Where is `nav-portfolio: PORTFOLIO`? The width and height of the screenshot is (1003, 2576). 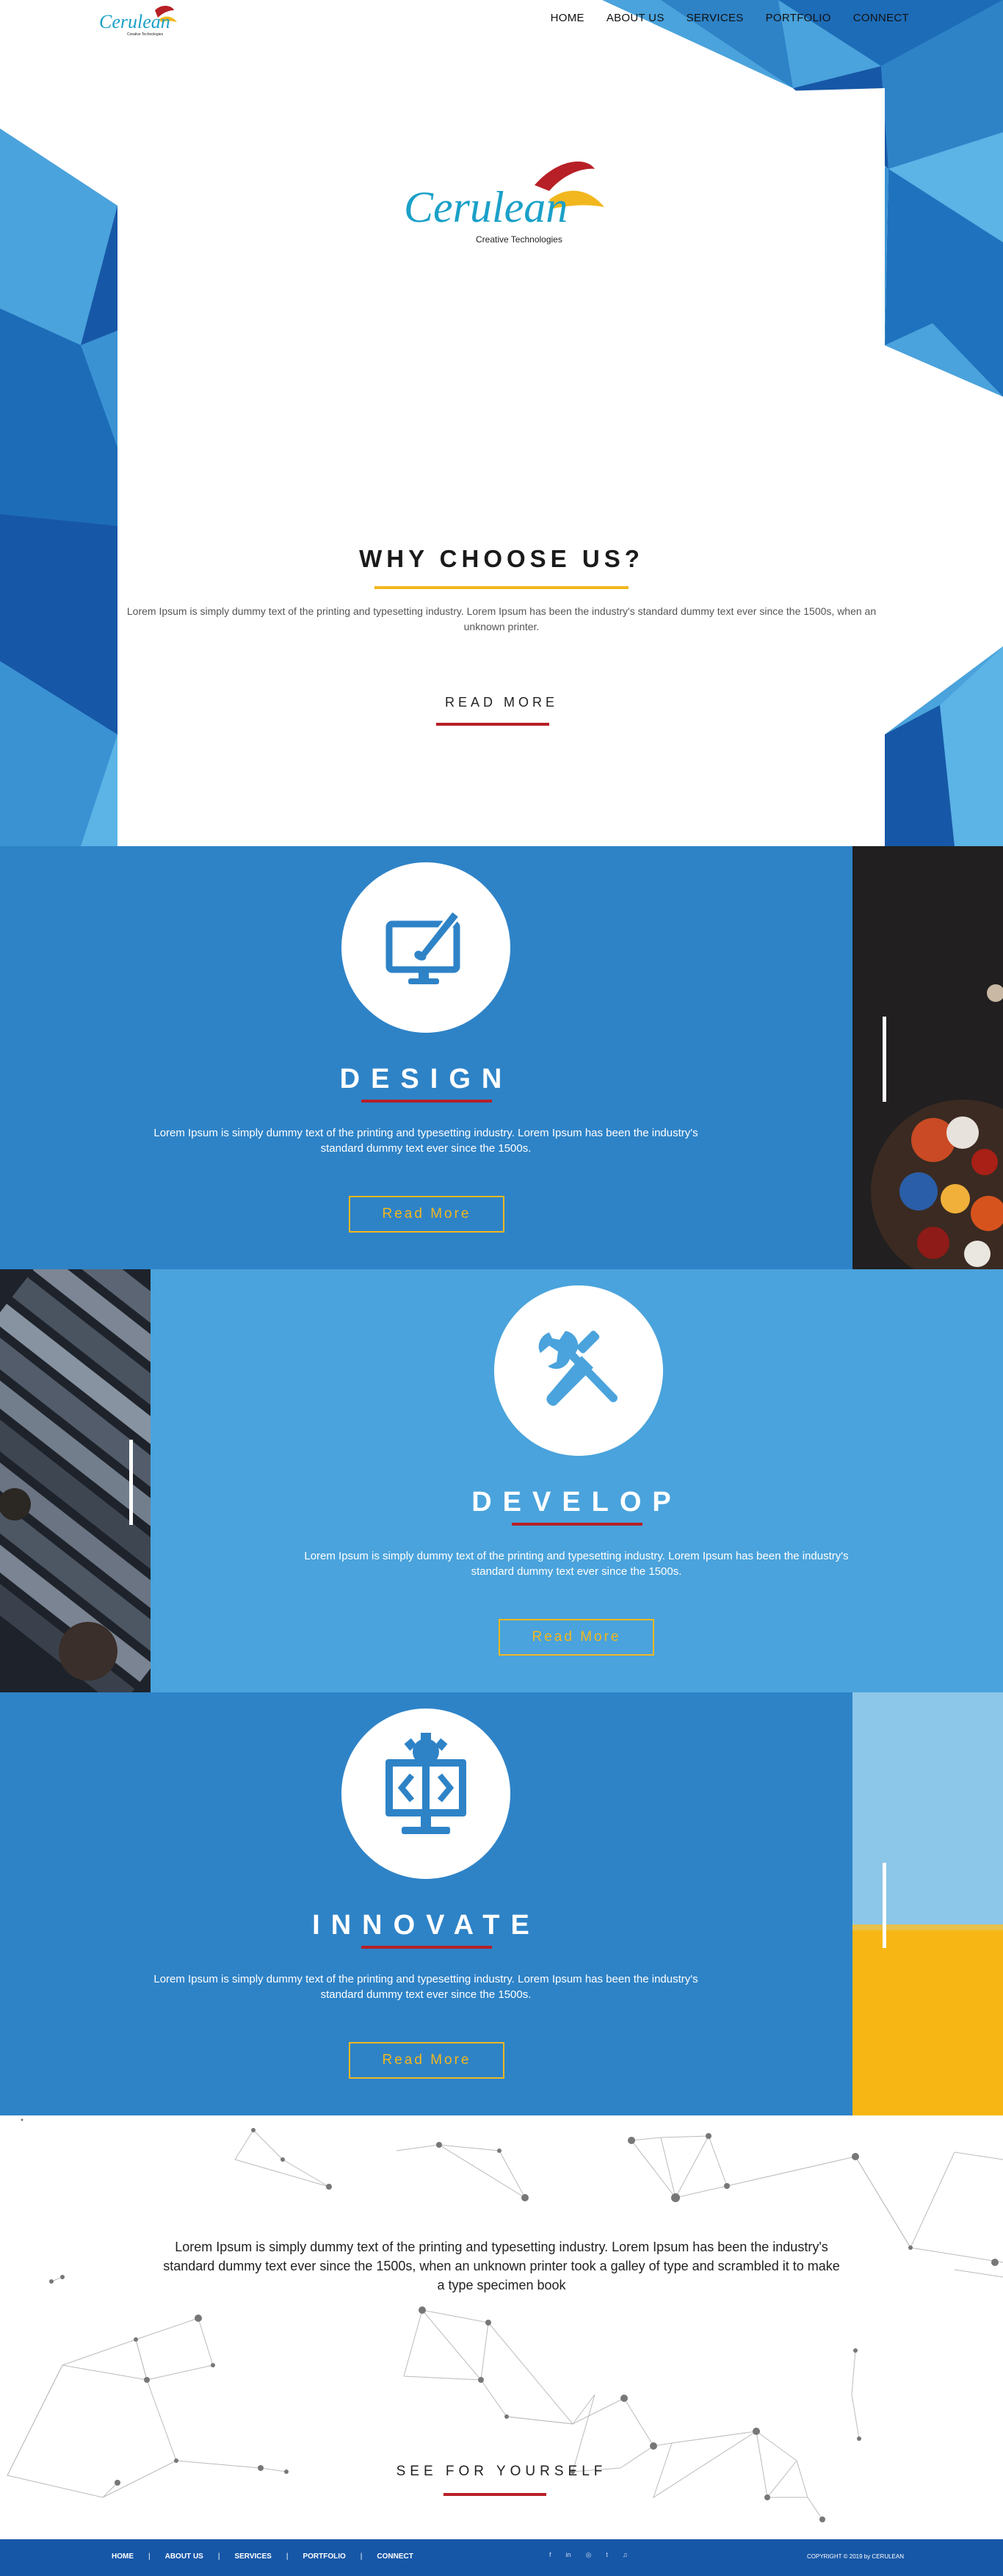
nav-portfolio: PORTFOLIO is located at coordinates (799, 18).